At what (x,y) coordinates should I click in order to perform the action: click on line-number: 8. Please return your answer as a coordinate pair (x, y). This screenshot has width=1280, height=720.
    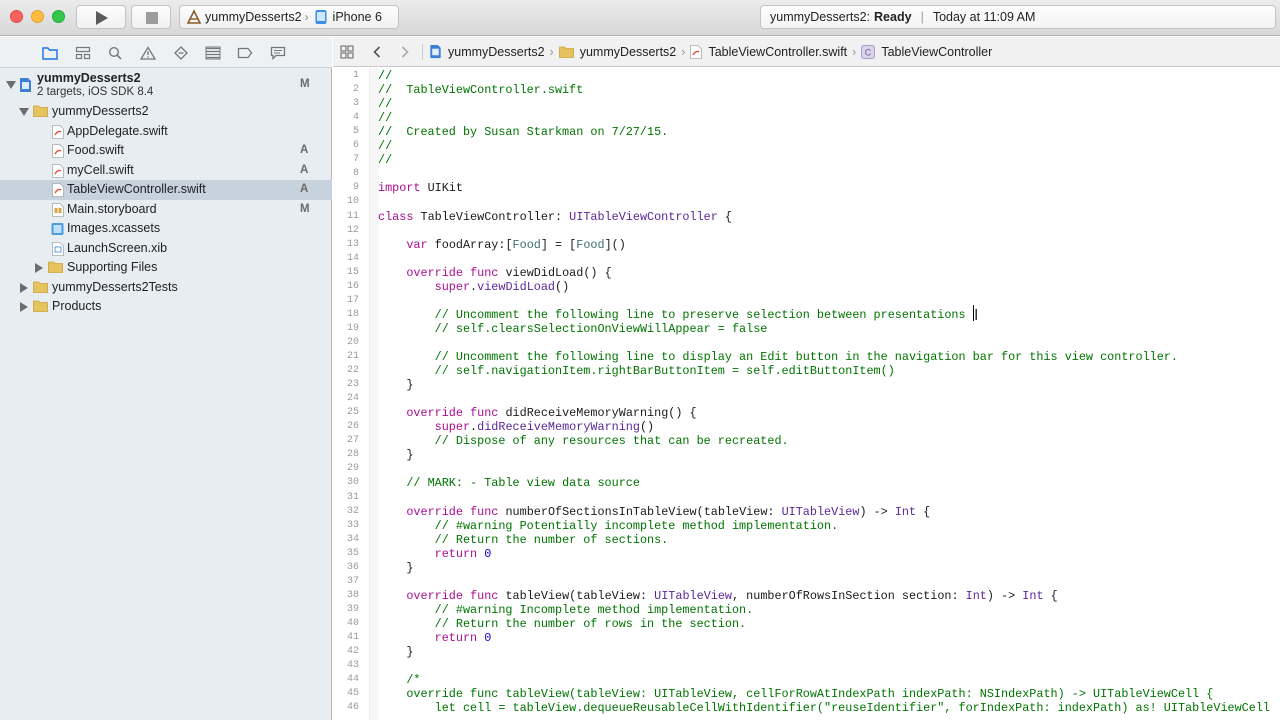
    Looking at the image, I should click on (355, 174).